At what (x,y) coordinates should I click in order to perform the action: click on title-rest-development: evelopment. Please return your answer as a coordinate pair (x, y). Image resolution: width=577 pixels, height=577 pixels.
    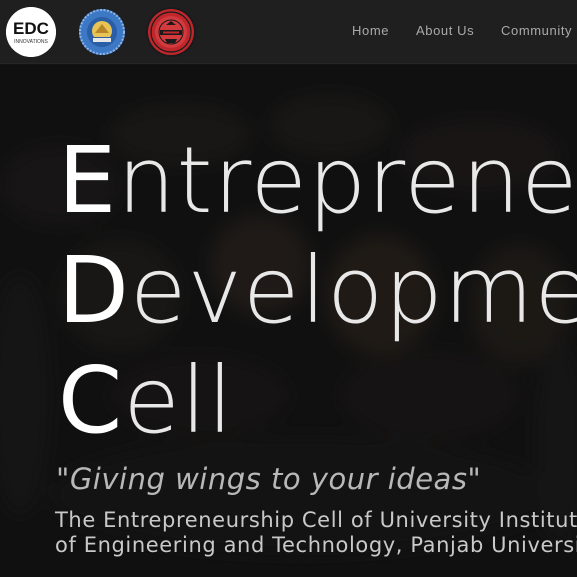
    Looking at the image, I should click on (353, 290).